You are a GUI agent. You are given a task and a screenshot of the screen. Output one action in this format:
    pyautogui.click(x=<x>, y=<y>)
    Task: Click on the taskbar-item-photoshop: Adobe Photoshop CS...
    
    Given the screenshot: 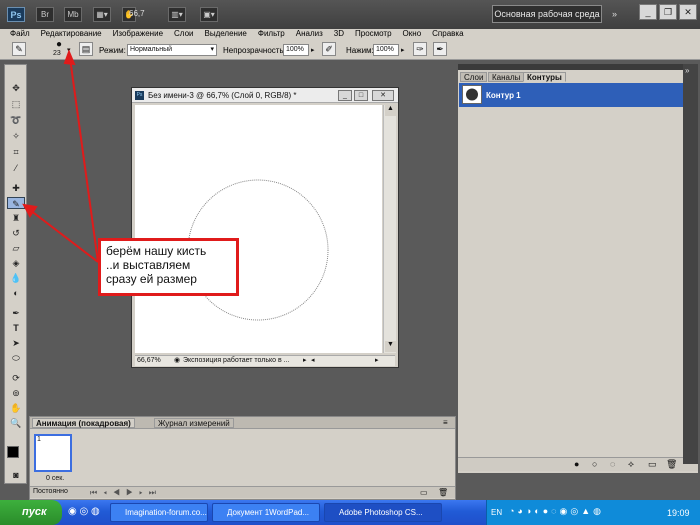 What is the action you would take?
    pyautogui.click(x=383, y=512)
    